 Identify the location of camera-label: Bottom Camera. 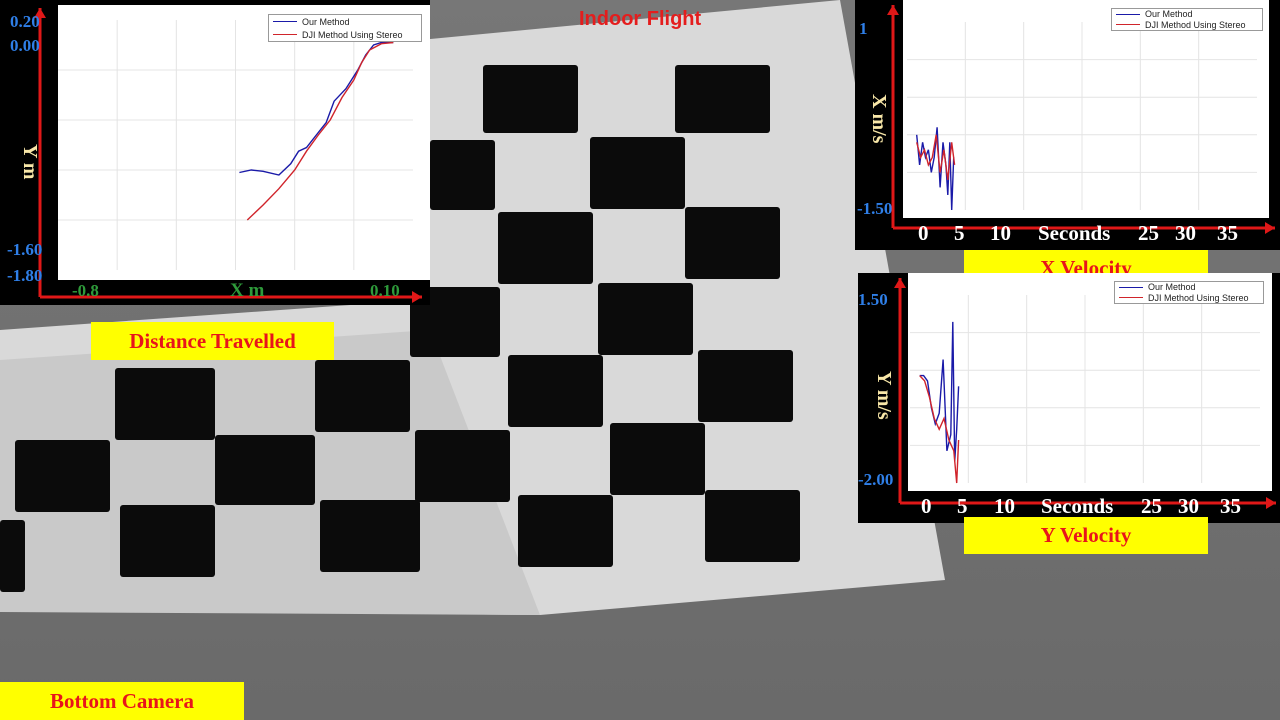
(122, 701).